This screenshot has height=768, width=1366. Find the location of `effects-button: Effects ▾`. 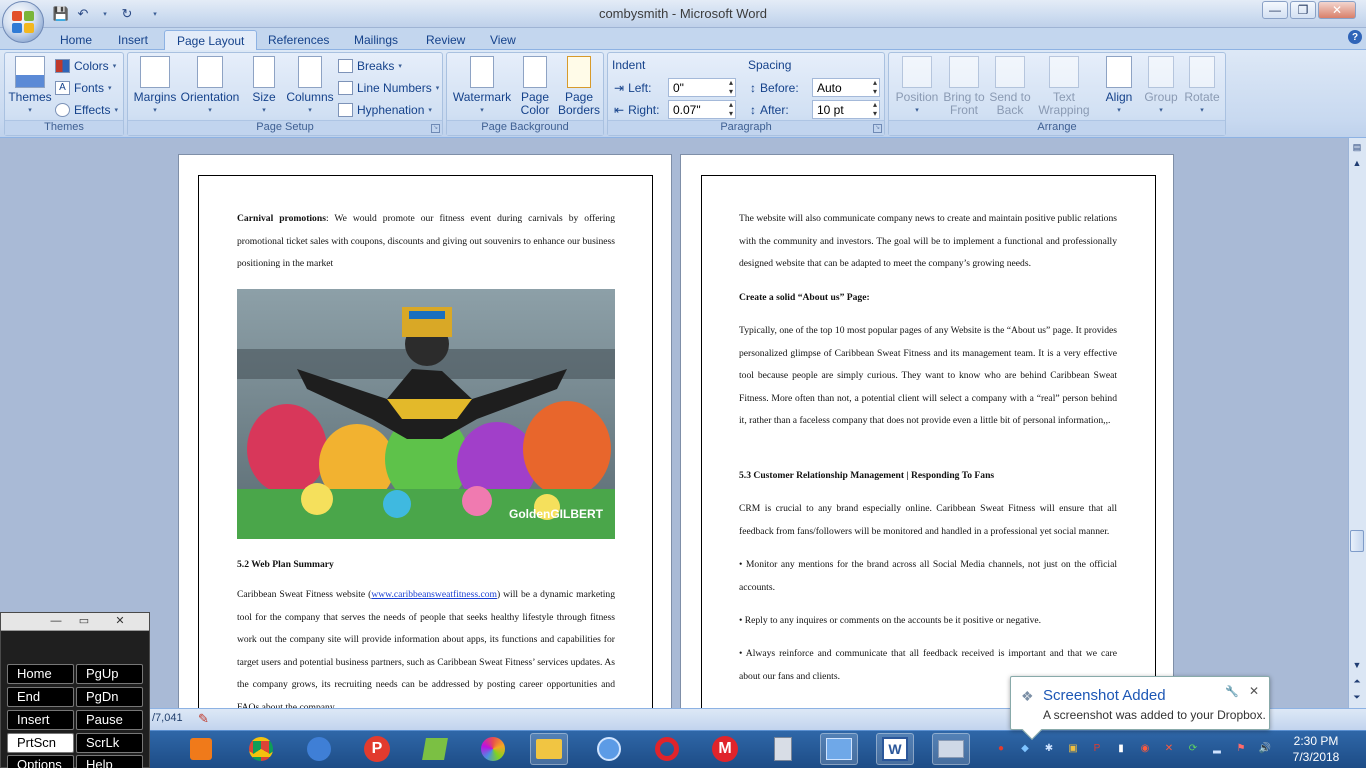

effects-button: Effects ▾ is located at coordinates (86, 109).